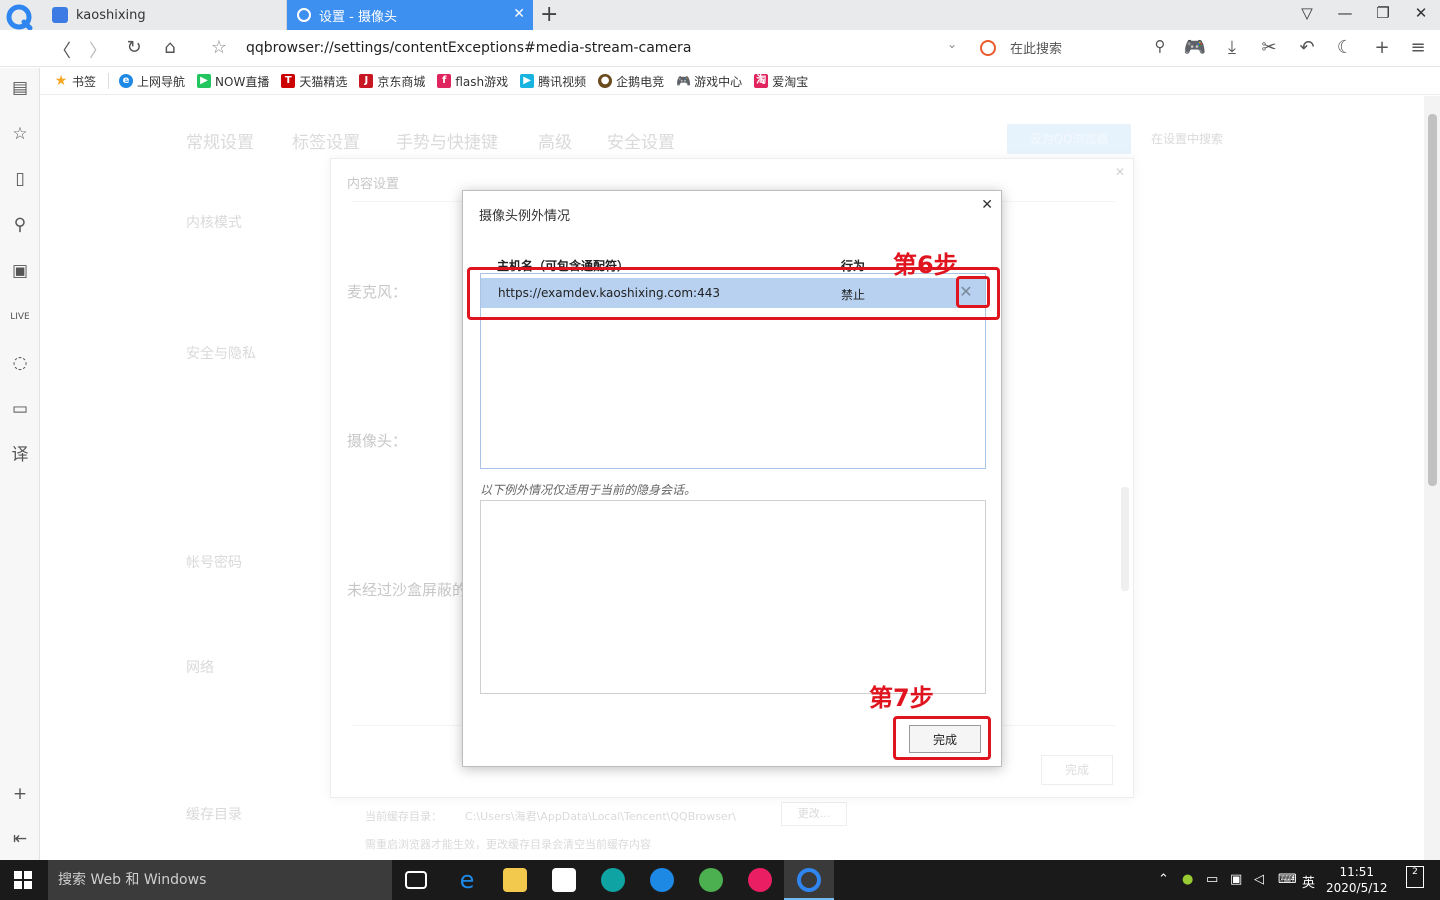 The height and width of the screenshot is (900, 1440). Describe the element at coordinates (1307, 13) in the screenshot. I see `skin-icon: ▽` at that location.